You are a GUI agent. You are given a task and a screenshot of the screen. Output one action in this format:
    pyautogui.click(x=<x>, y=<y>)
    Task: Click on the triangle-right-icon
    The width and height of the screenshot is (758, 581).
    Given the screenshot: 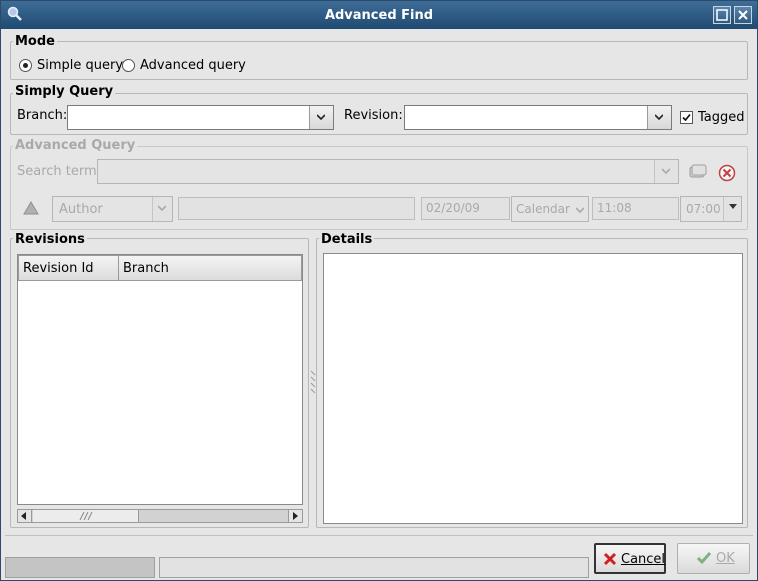 What is the action you would take?
    pyautogui.click(x=295, y=516)
    